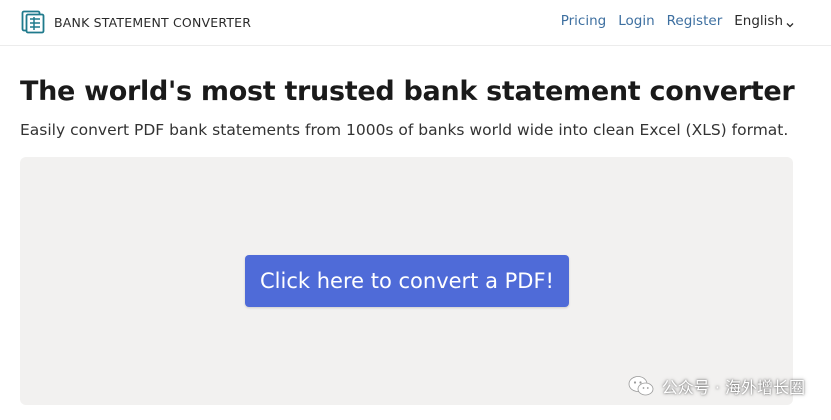 The height and width of the screenshot is (420, 831). I want to click on main-nav: Pricing Login Register English, so click(671, 21).